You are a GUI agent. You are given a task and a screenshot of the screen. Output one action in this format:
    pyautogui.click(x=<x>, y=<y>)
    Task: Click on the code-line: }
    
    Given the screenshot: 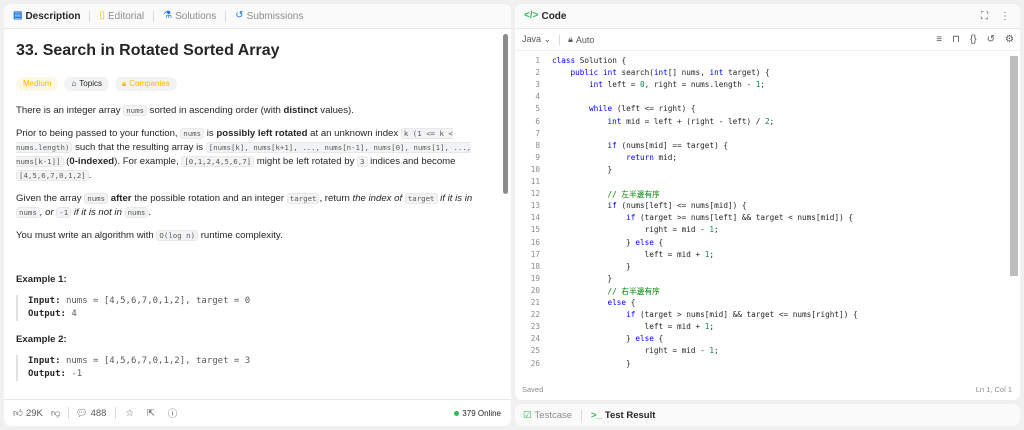 What is the action you would take?
    pyautogui.click(x=591, y=266)
    